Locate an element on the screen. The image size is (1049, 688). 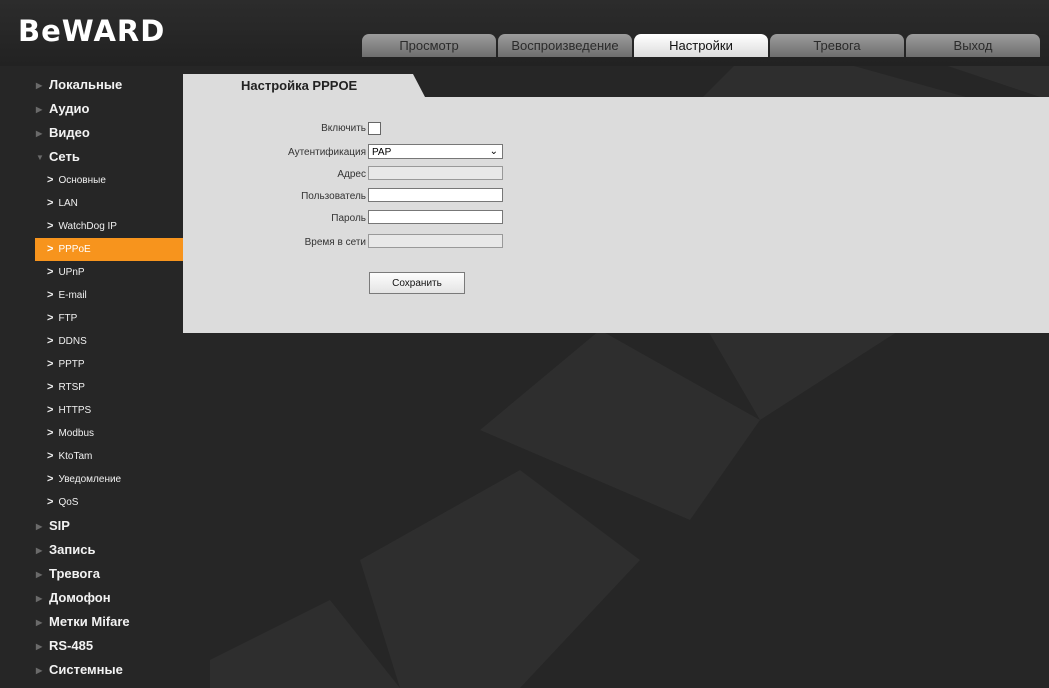
sidebar-item-sip: ▶ SIP is located at coordinates (106, 526).